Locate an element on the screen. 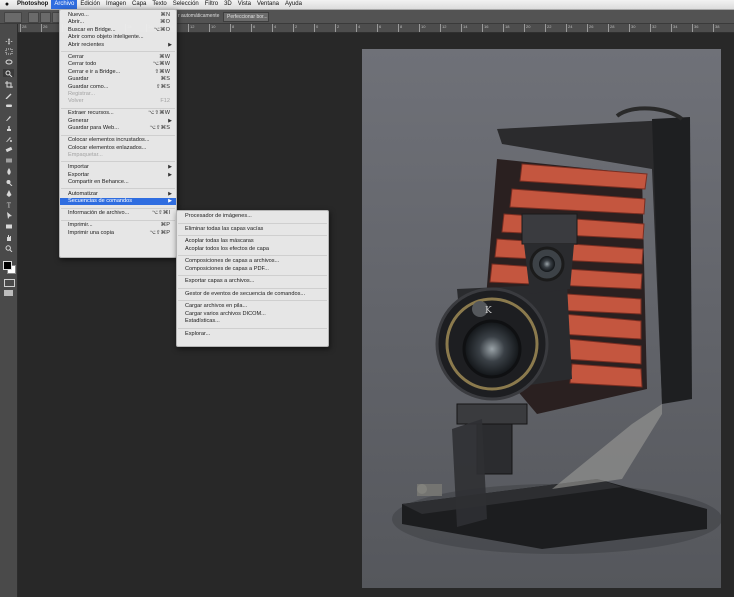 The height and width of the screenshot is (597, 734). menu-item-imprimir-una-copia: Imprimir una copia ⌥⇧⌘P is located at coordinates (118, 233).